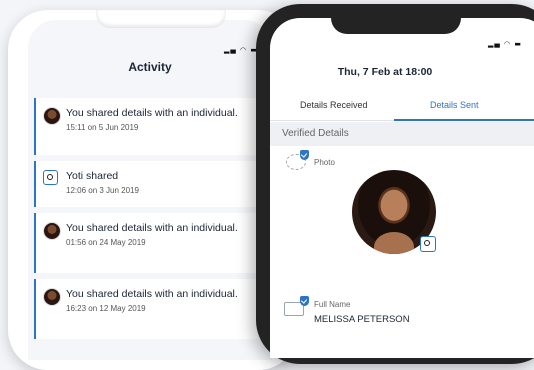 Image resolution: width=534 pixels, height=370 pixels. What do you see at coordinates (332, 304) in the screenshot?
I see `full-name-label: Full Name` at bounding box center [332, 304].